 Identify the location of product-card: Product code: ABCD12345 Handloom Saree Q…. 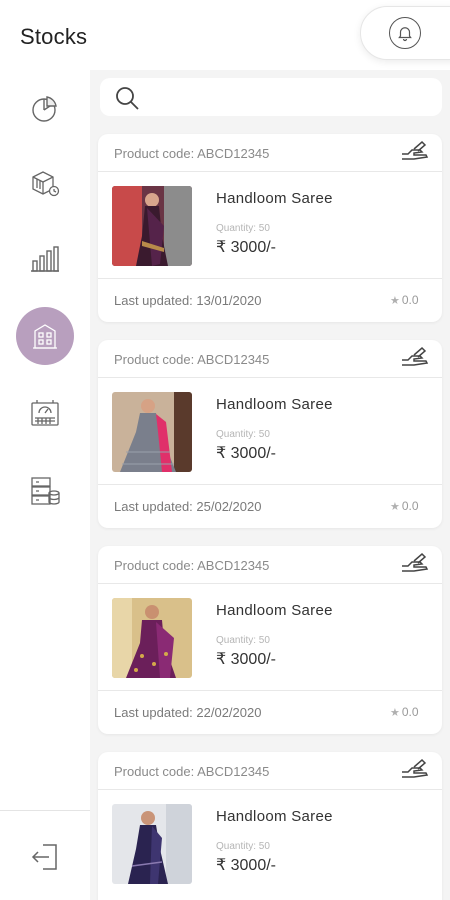
(270, 826).